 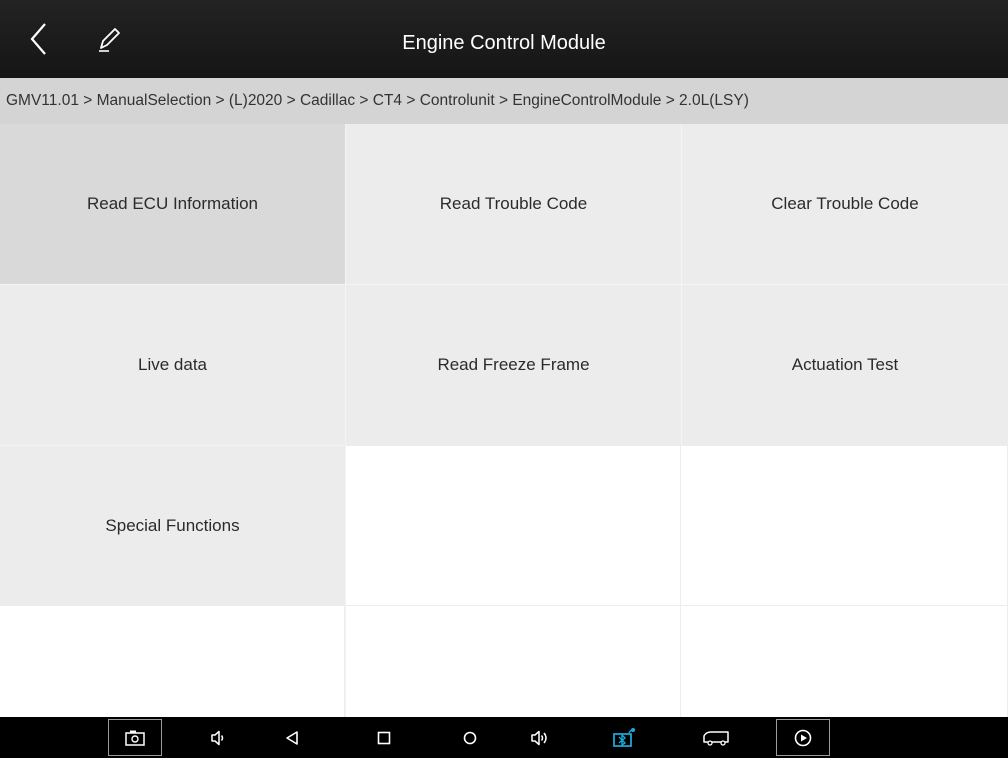 I want to click on title-bar: Engine Control Module, so click(x=504, y=39).